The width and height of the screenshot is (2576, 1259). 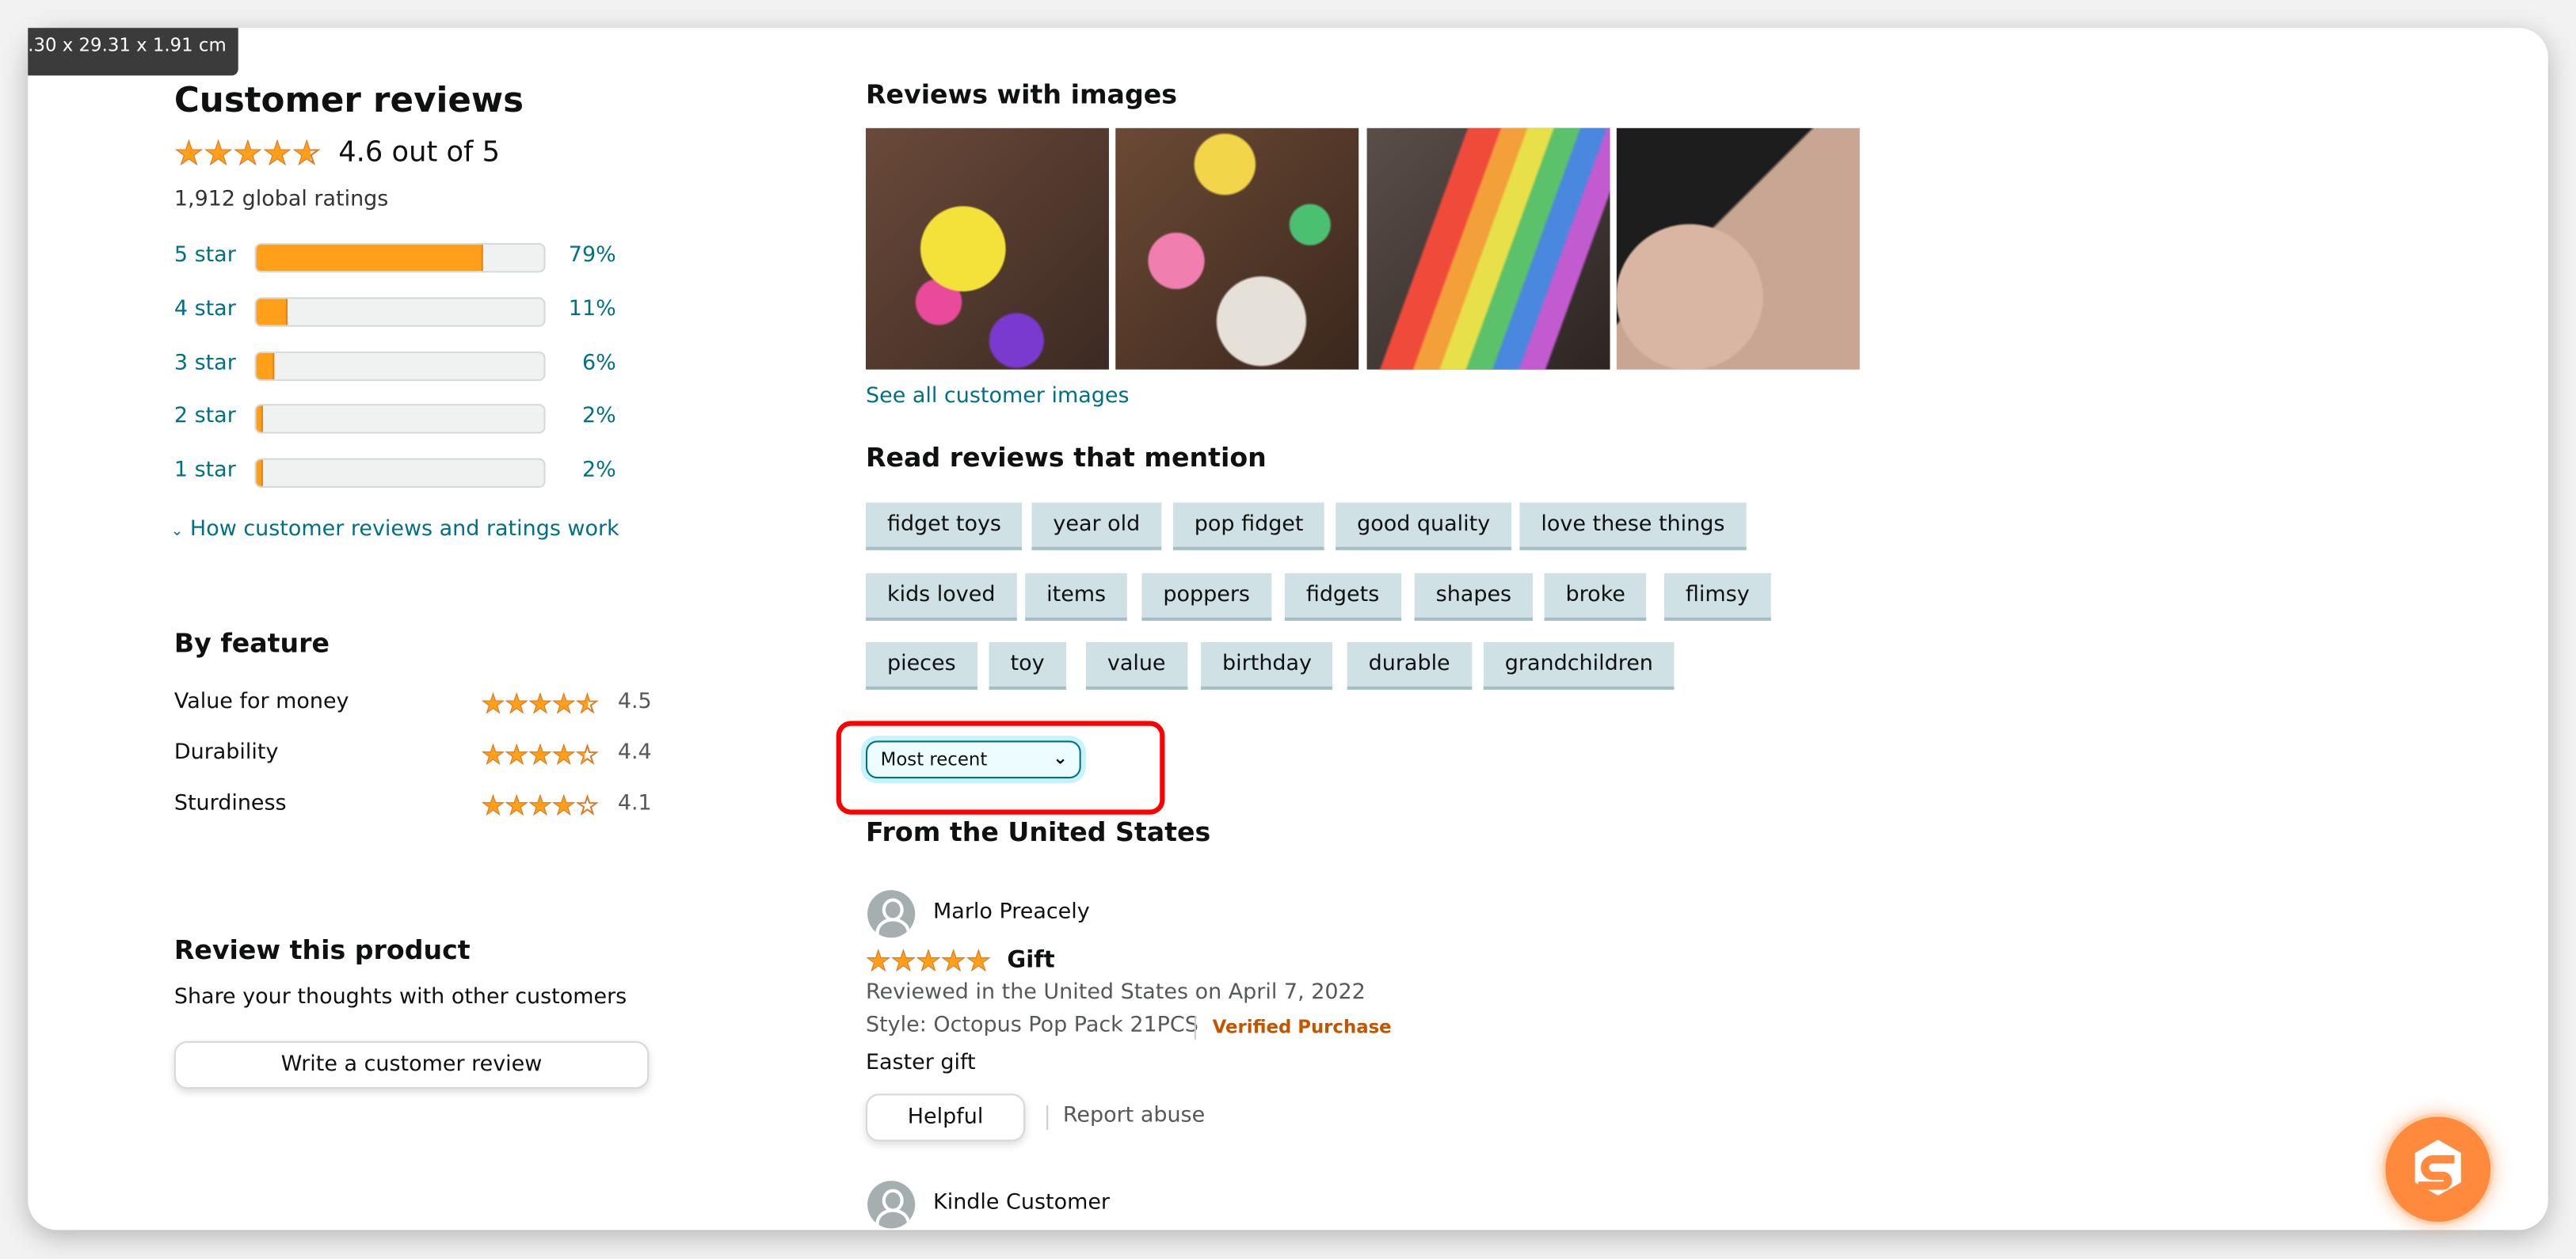 What do you see at coordinates (133, 52) in the screenshot?
I see `dimension-tooltip: 5.30 x 29.31 x 1.91 cm` at bounding box center [133, 52].